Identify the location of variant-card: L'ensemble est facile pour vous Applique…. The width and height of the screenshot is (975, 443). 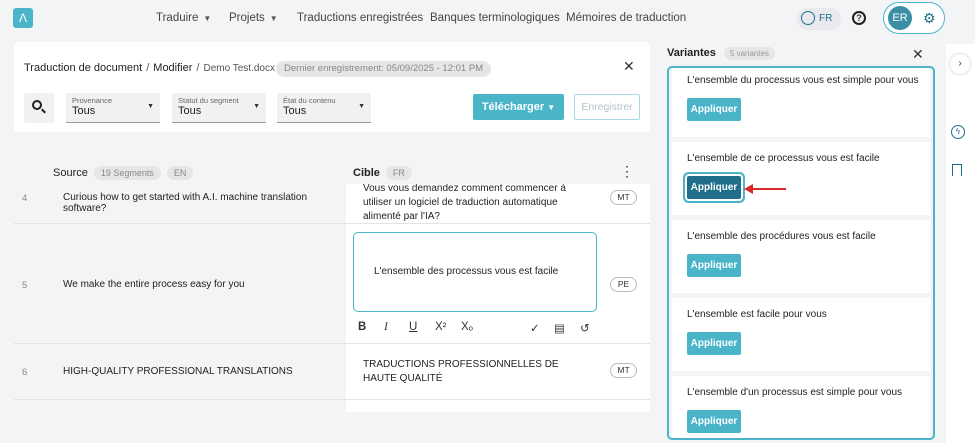
(801, 334).